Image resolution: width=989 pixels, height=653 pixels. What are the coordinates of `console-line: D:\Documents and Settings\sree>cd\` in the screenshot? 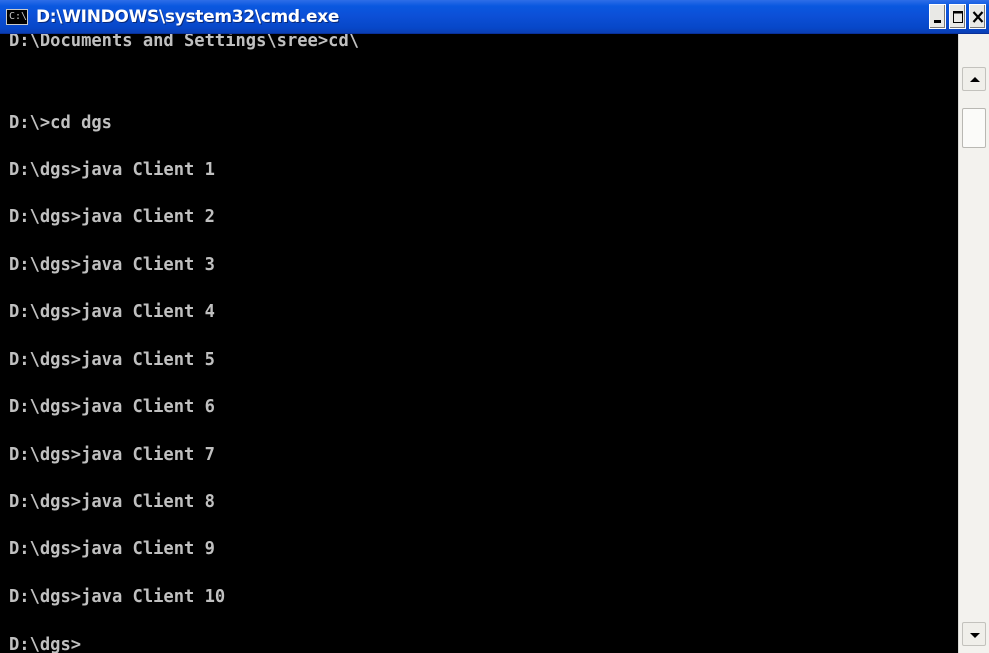 It's located at (184, 42).